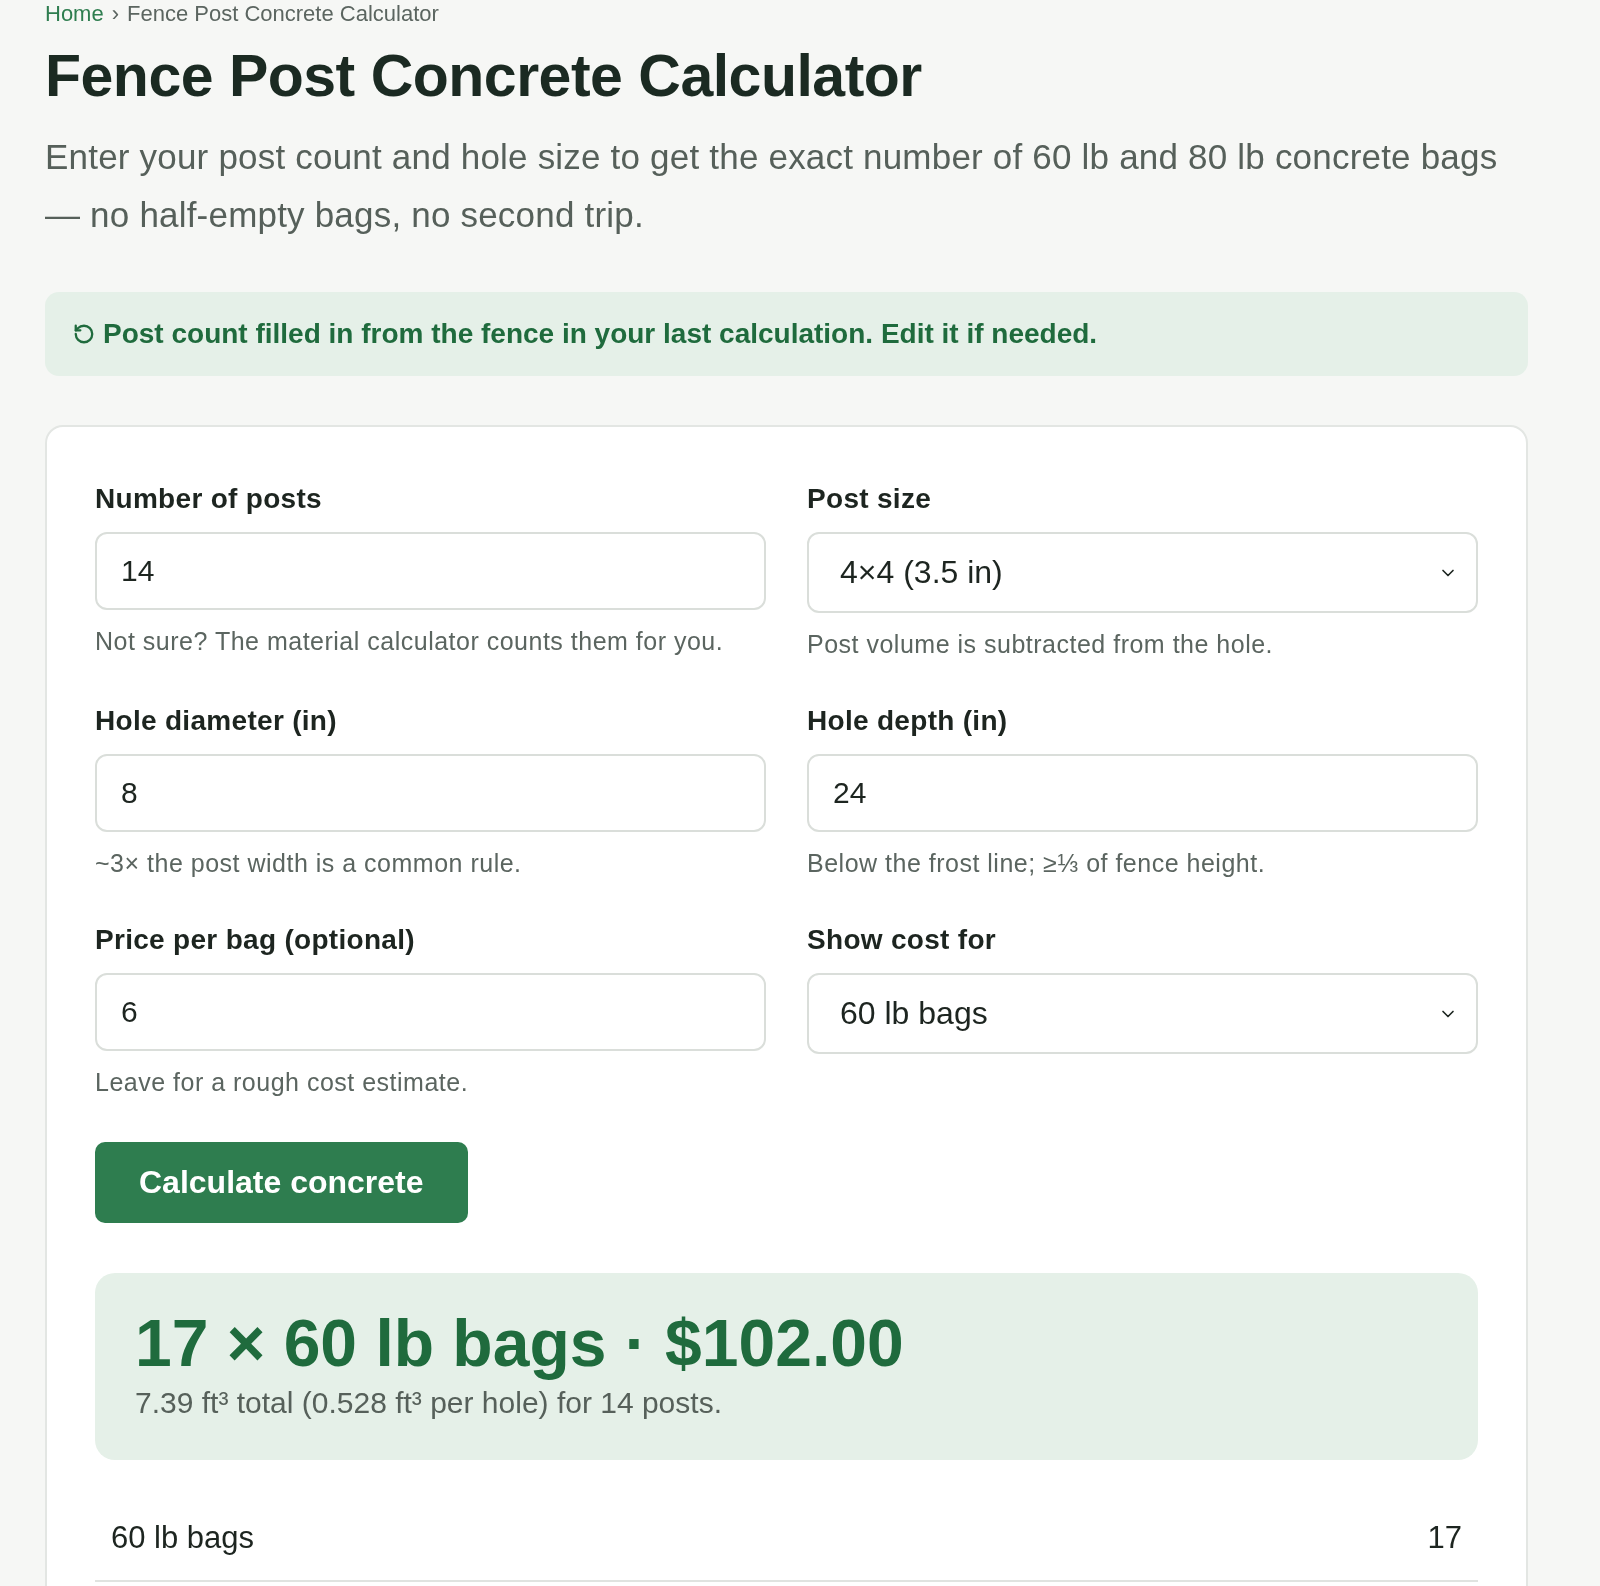 This screenshot has width=1600, height=1586. Describe the element at coordinates (282, 1082) in the screenshot. I see `help-text: Leave for a rough cost estimate.` at that location.